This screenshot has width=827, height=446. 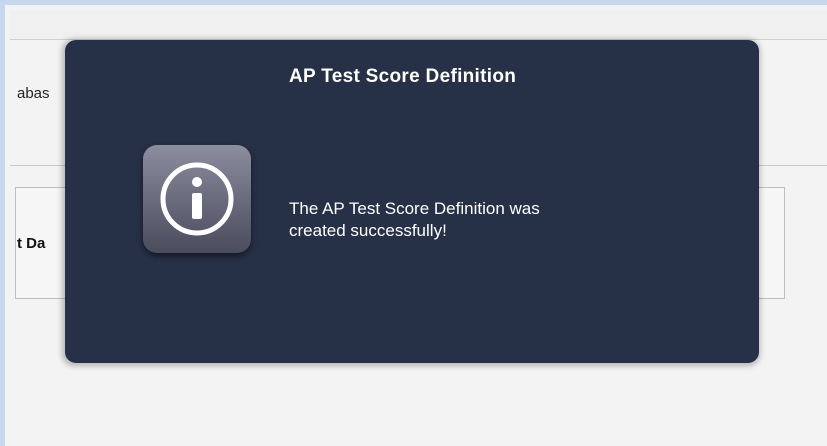 I want to click on background-date-label: t Da, so click(x=31, y=243).